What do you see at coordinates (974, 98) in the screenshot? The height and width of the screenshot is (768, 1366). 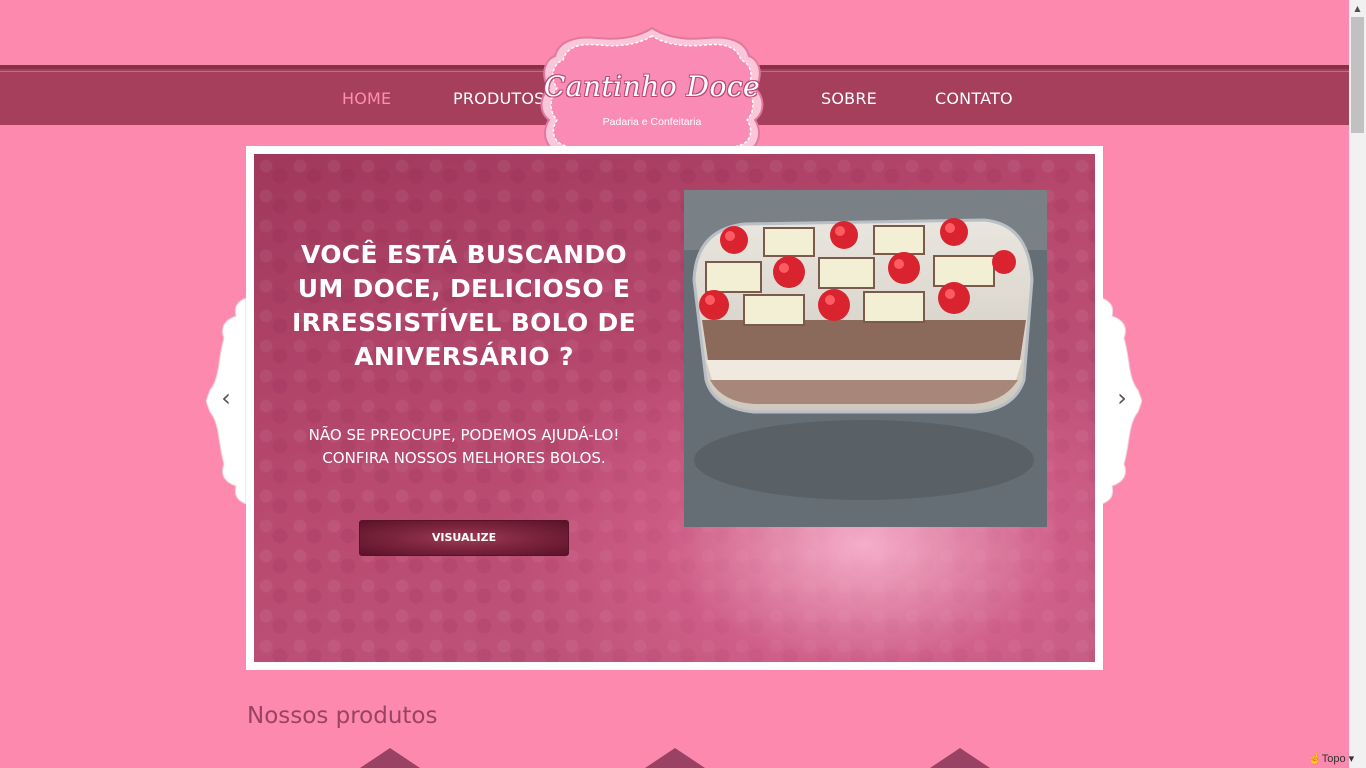 I see `nav-contato-link: CONTATO` at bounding box center [974, 98].